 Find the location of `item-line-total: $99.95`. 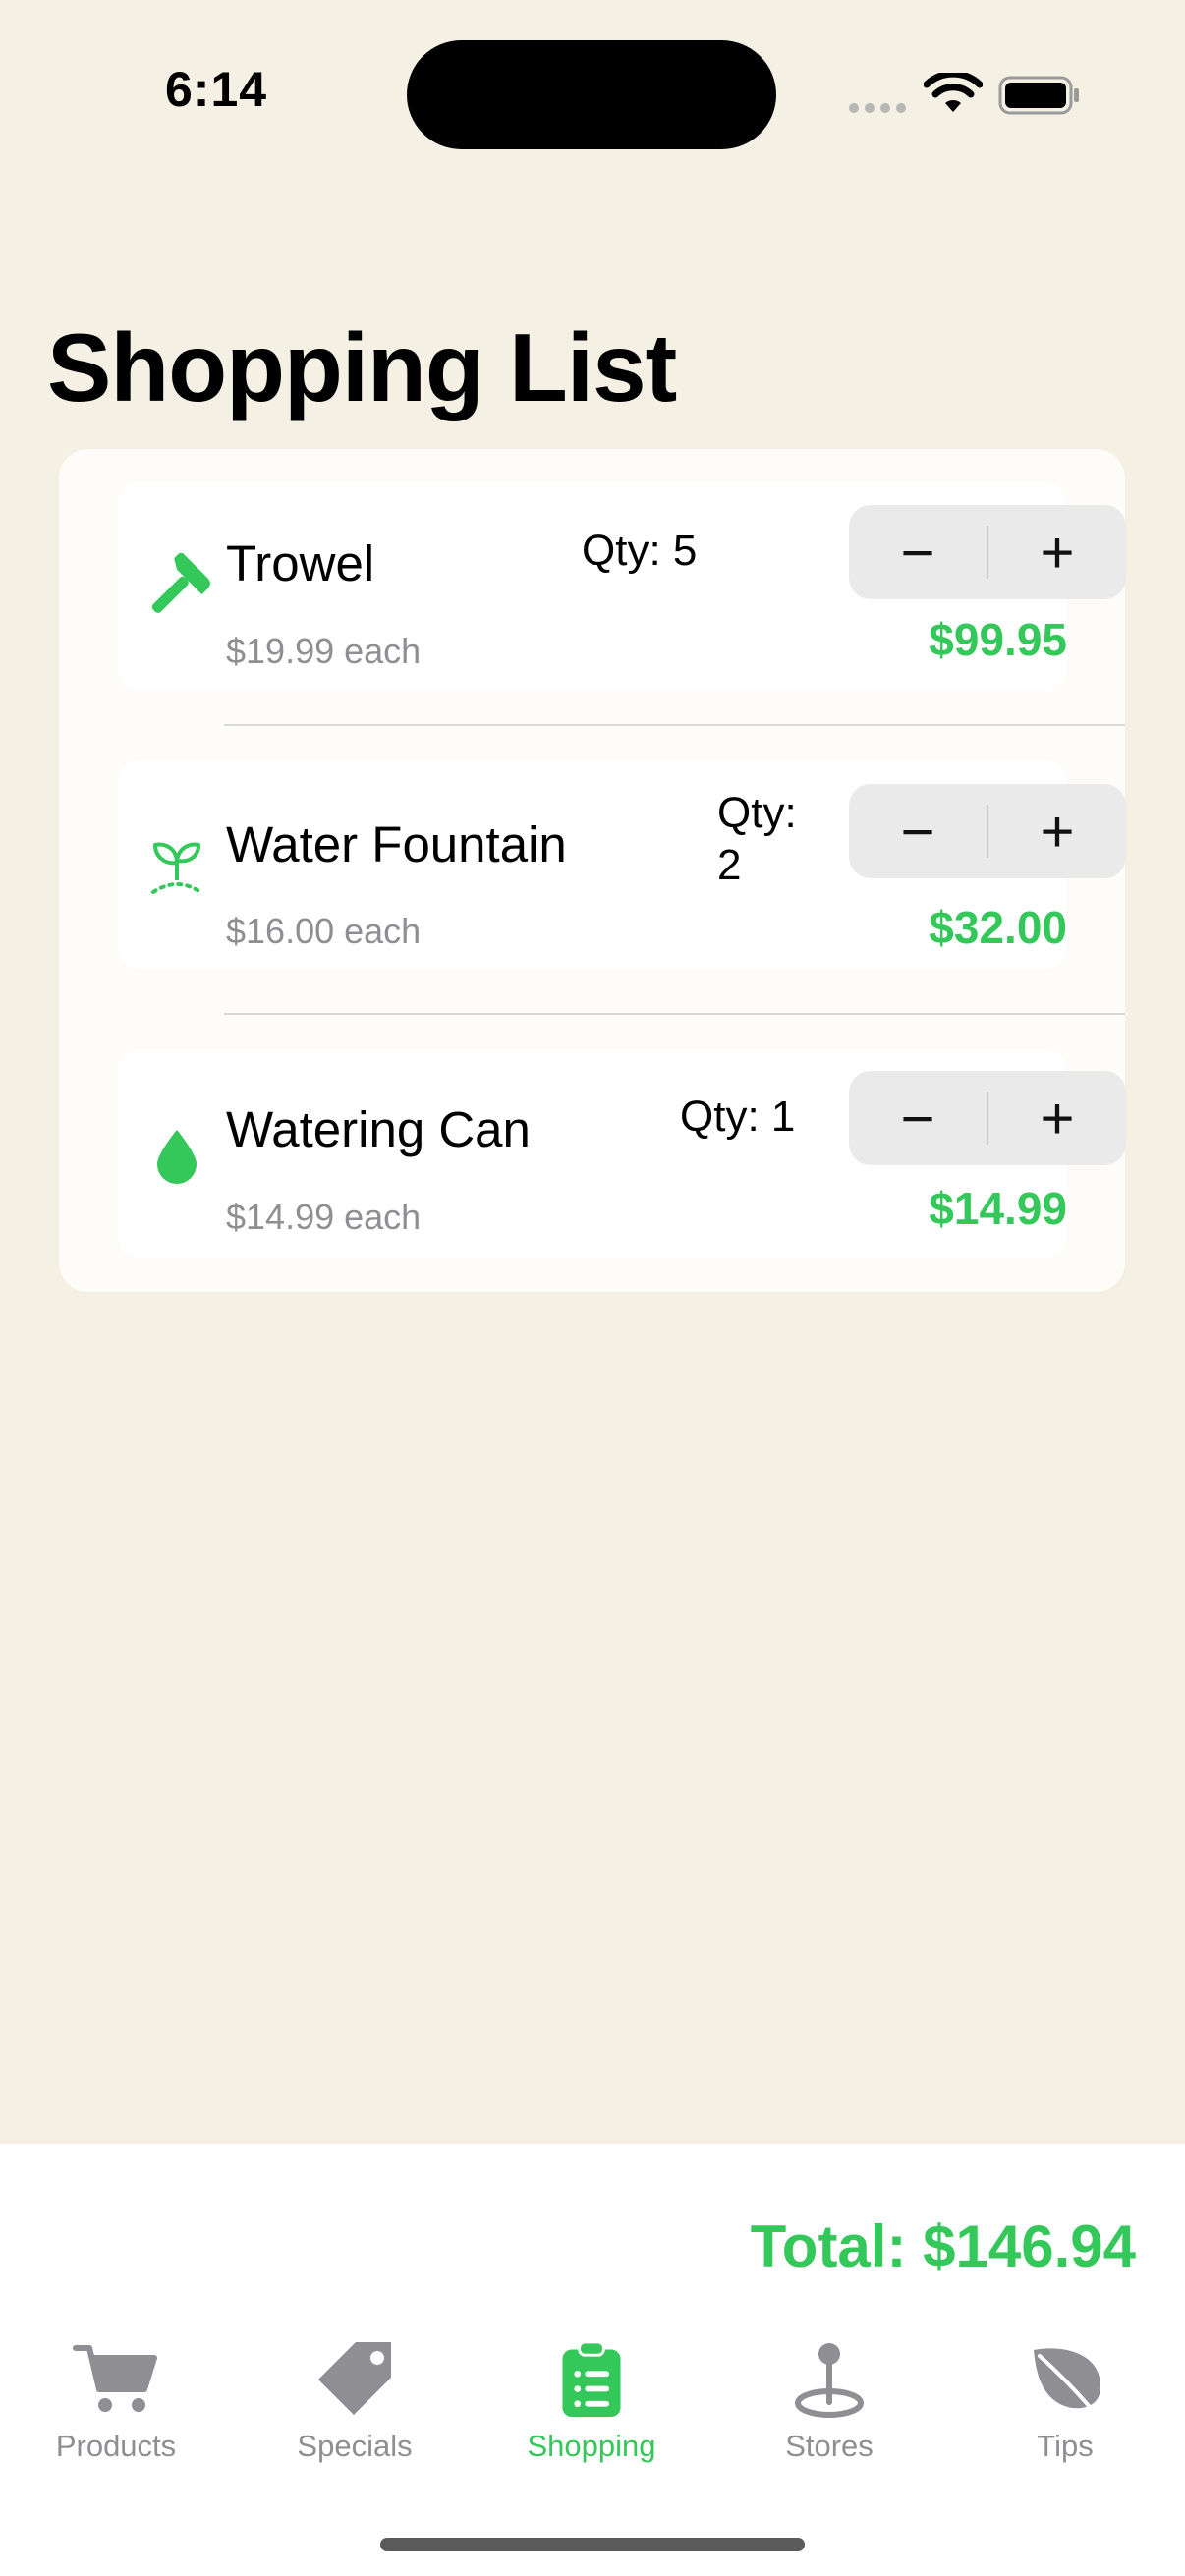

item-line-total: $99.95 is located at coordinates (998, 639).